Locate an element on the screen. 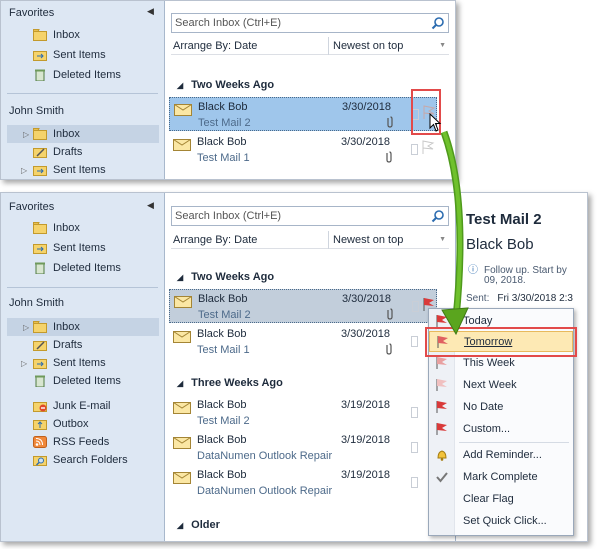 The height and width of the screenshot is (549, 597). menu-label: Clear Flag is located at coordinates (488, 499).